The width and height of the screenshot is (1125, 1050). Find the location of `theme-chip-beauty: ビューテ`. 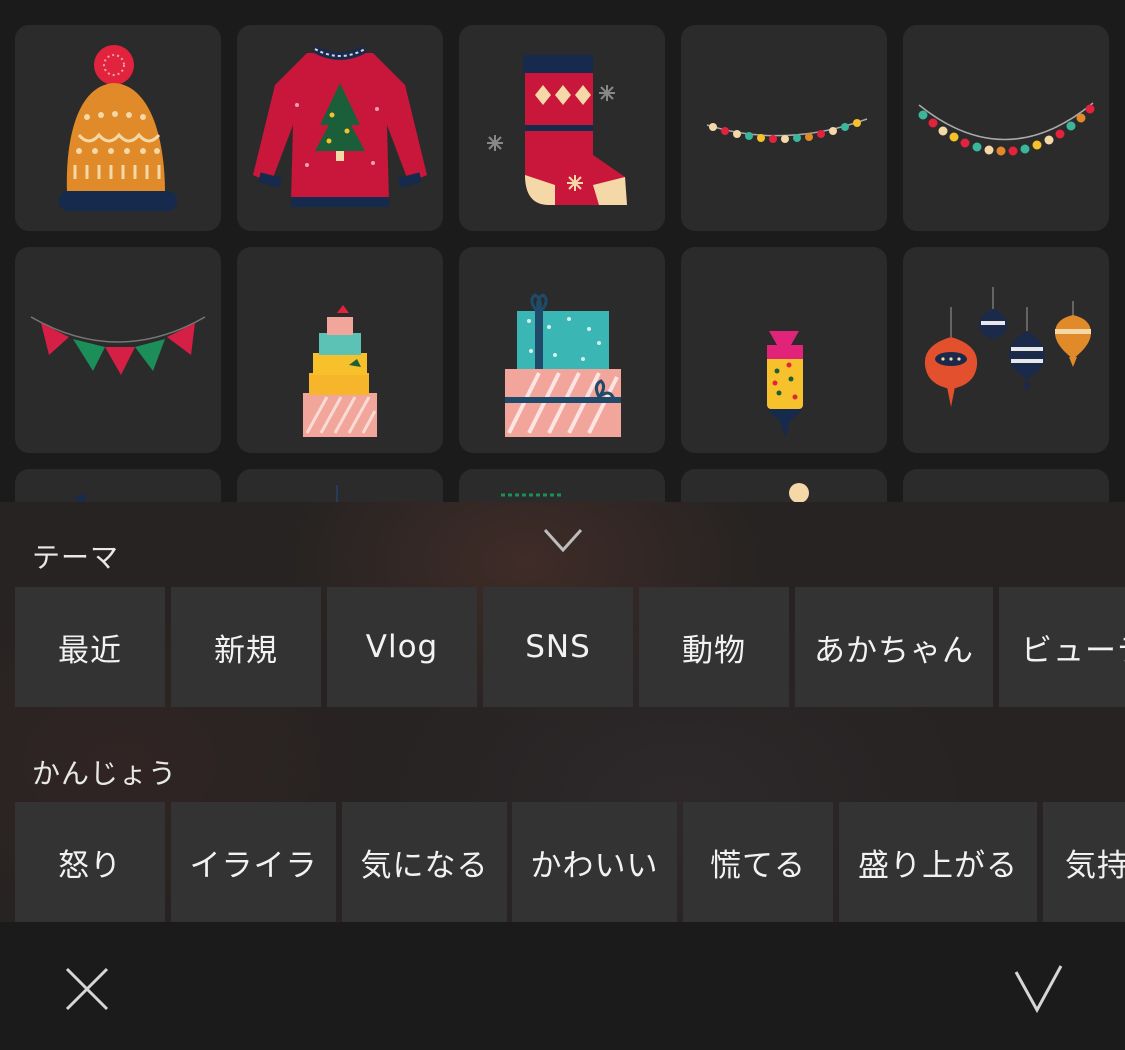

theme-chip-beauty: ビューテ is located at coordinates (1062, 647).